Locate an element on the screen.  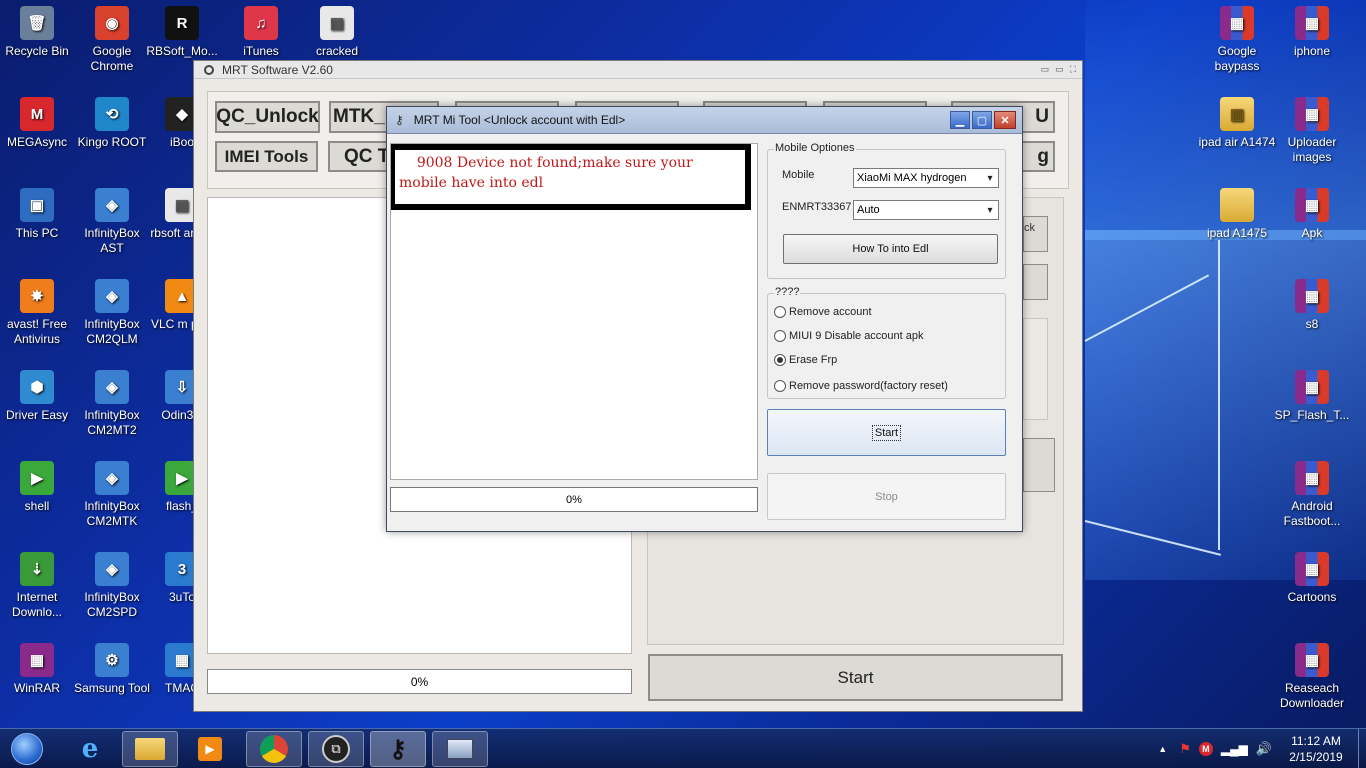
taskbar-explorer is located at coordinates (150, 749).